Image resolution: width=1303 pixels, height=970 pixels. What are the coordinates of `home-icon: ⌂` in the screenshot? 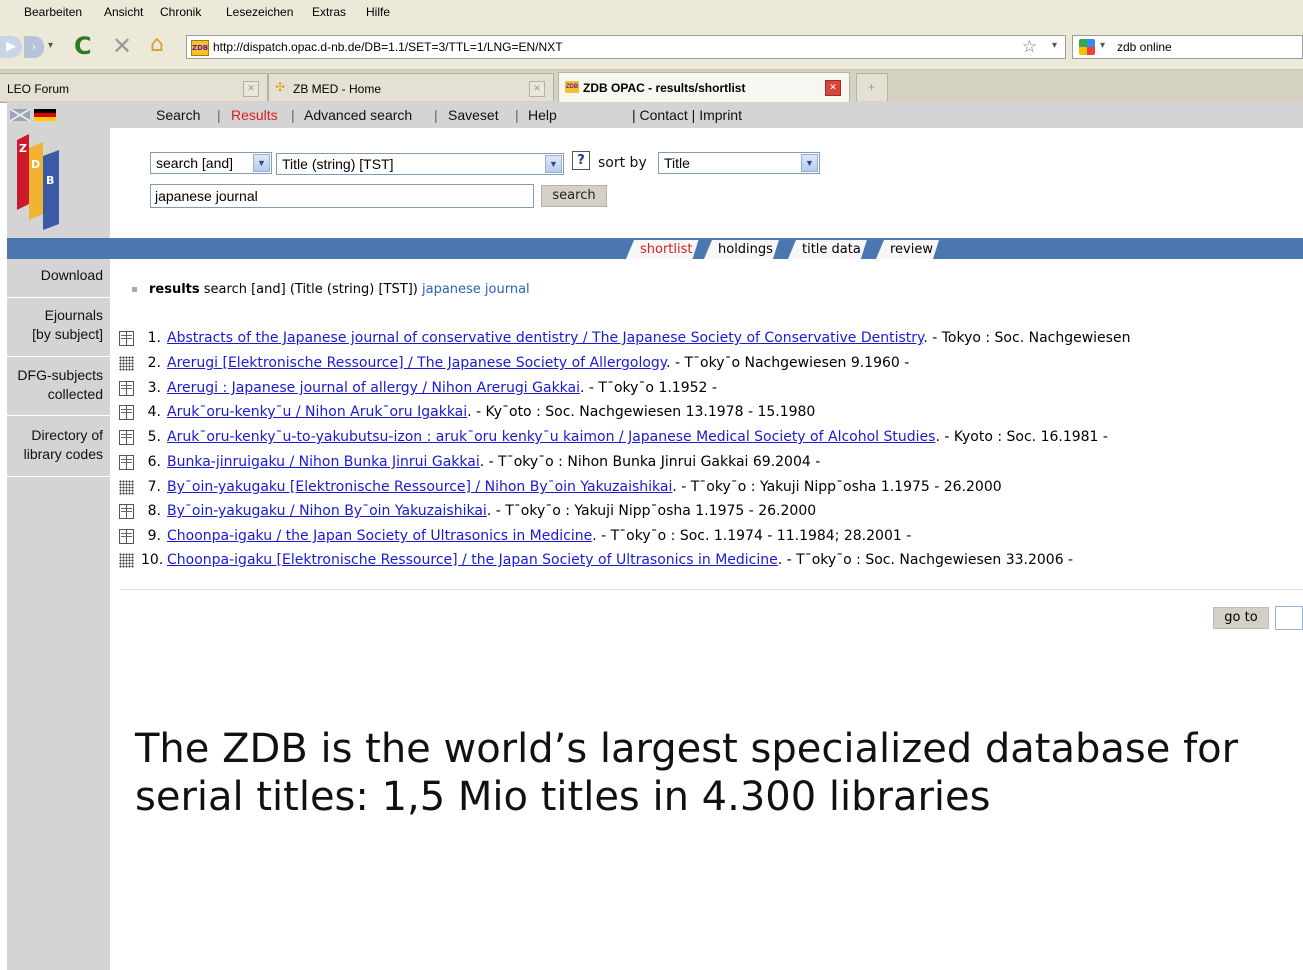 It's located at (157, 44).